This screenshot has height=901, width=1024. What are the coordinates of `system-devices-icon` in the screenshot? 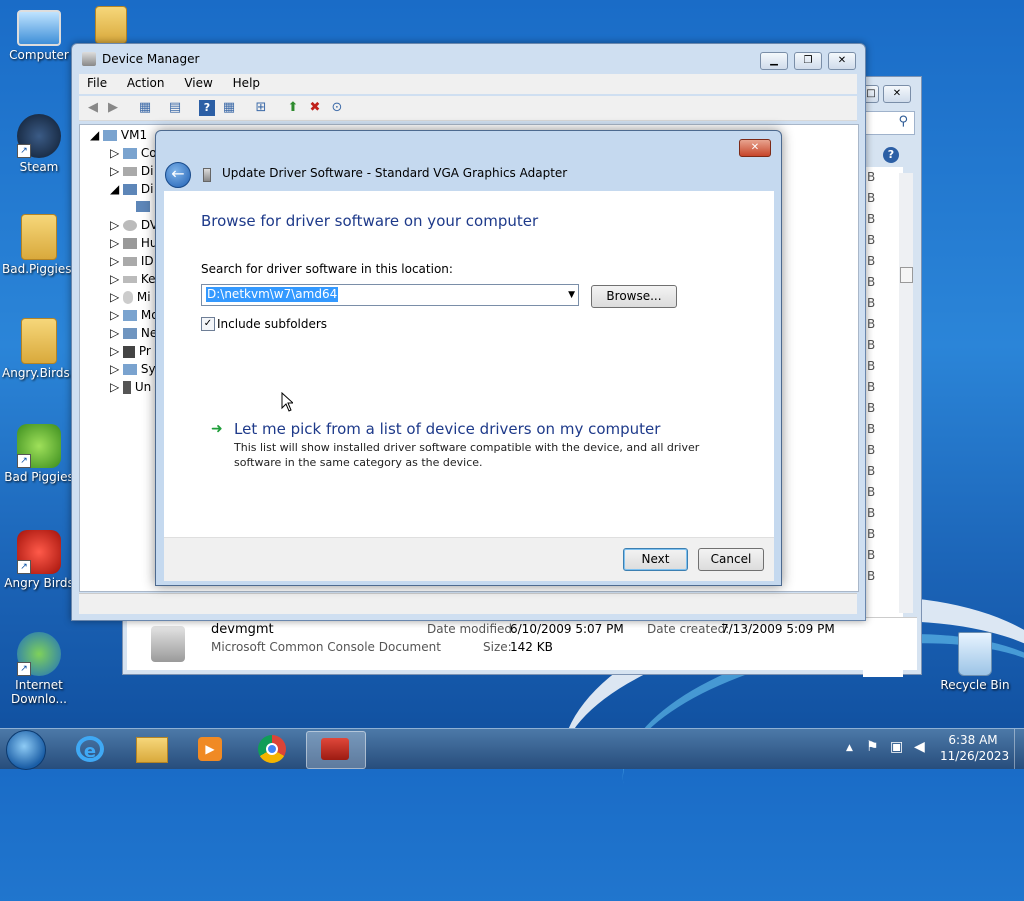 It's located at (130, 369).